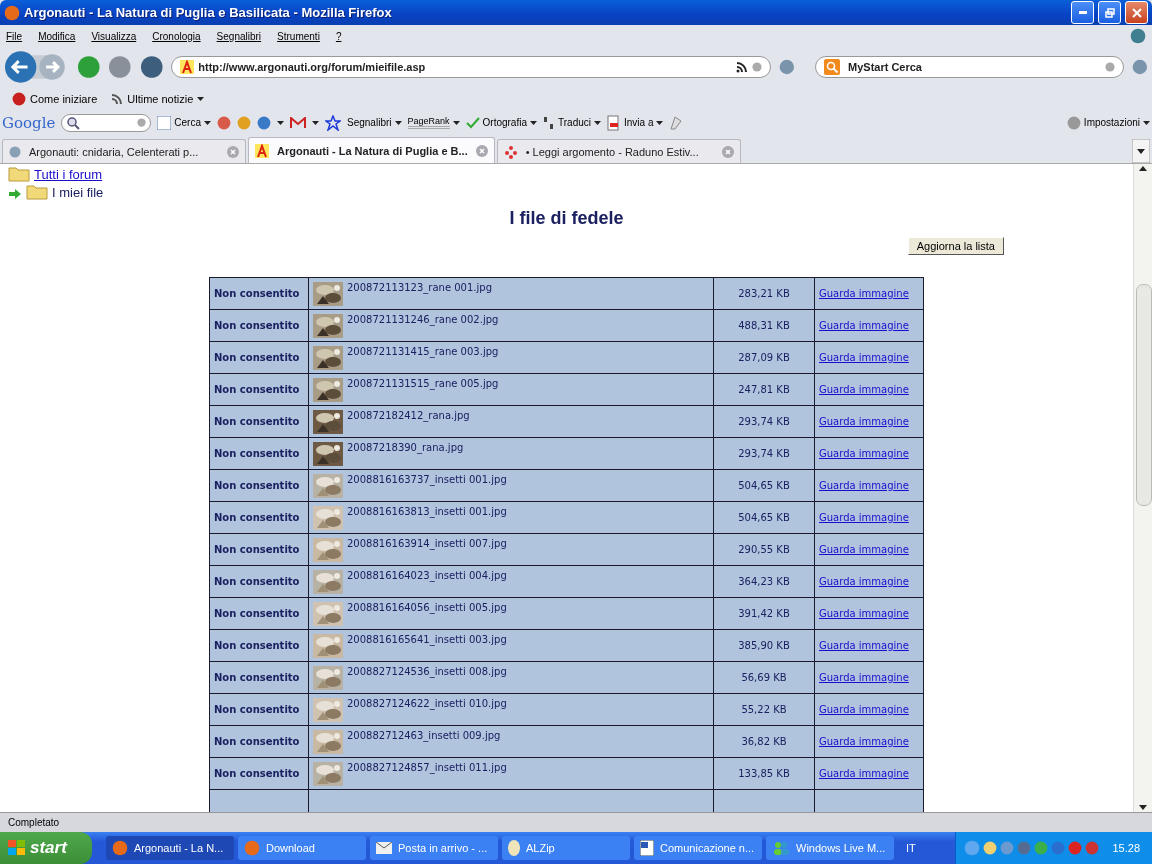 This screenshot has height=864, width=1152. I want to click on menu-item: Segnalibri, so click(239, 36).